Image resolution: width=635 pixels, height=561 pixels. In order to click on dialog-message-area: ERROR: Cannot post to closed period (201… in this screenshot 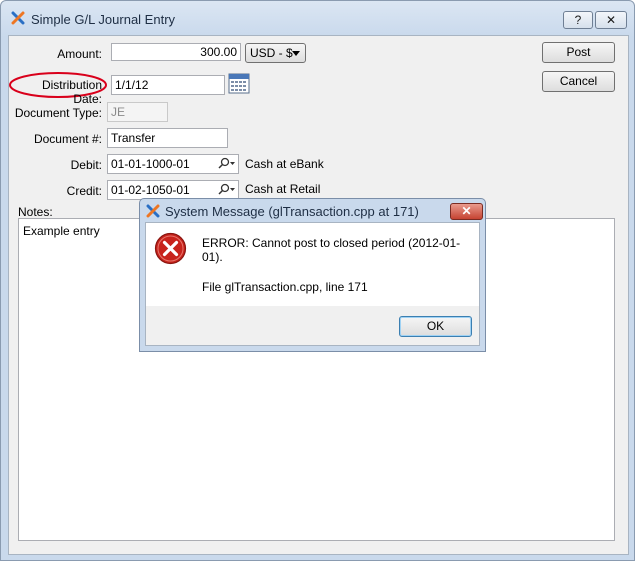, I will do `click(312, 264)`.